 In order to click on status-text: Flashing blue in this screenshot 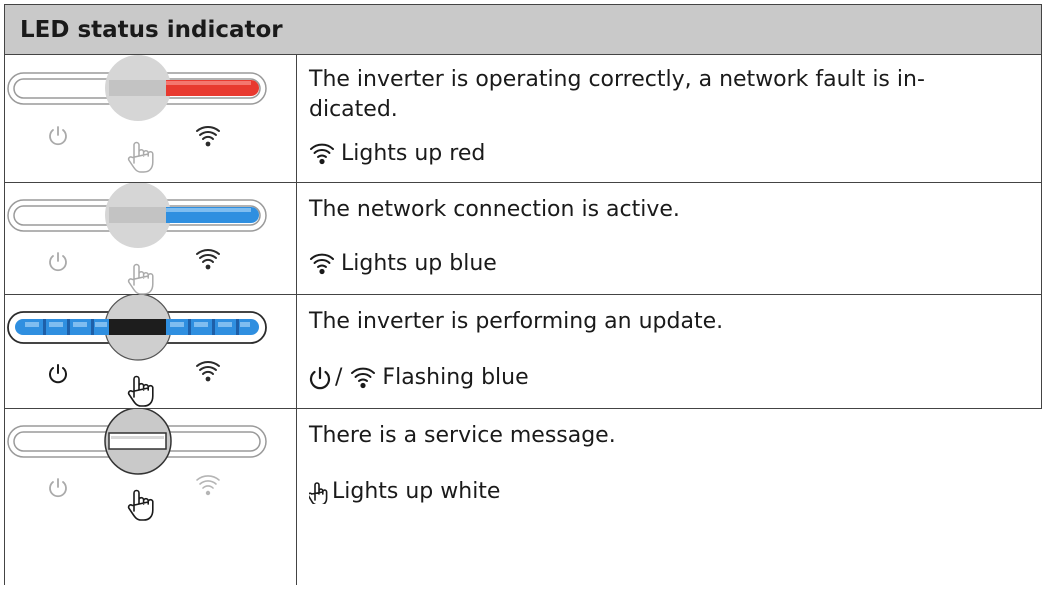, I will do `click(455, 377)`.